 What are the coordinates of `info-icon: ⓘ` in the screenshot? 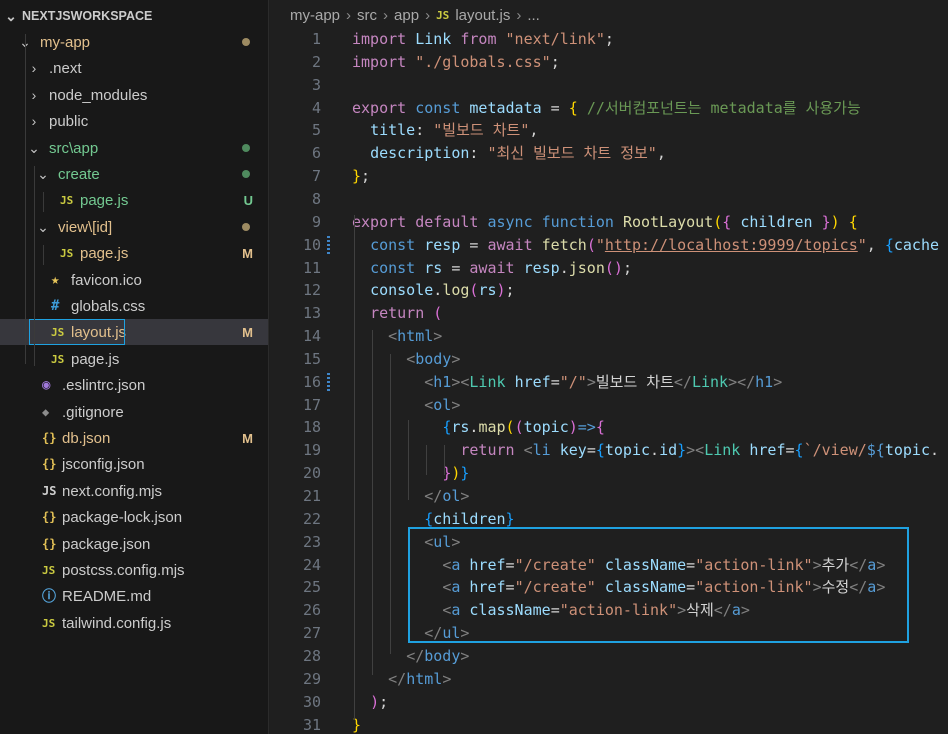 It's located at (49, 597).